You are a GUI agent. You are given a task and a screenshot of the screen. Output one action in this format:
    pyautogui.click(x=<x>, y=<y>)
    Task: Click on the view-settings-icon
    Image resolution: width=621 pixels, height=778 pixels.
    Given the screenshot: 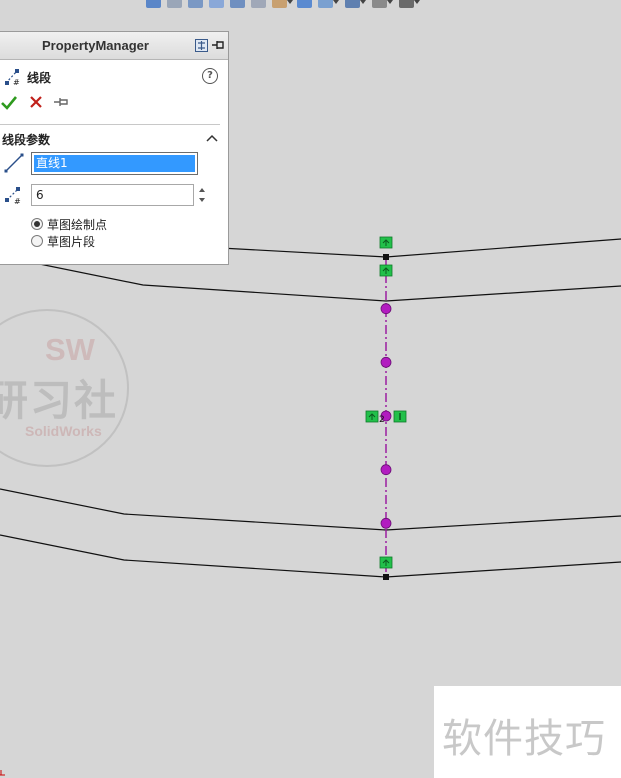 What is the action you would take?
    pyautogui.click(x=258, y=4)
    